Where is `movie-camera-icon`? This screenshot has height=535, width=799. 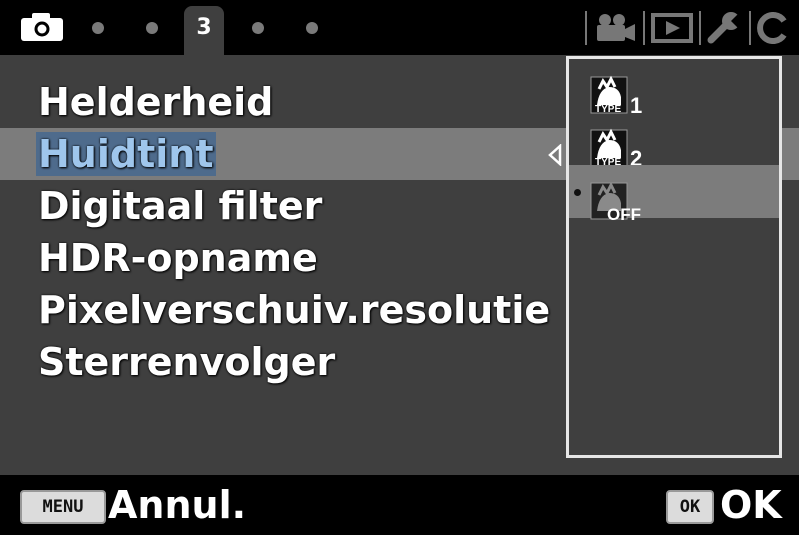 movie-camera-icon is located at coordinates (615, 28).